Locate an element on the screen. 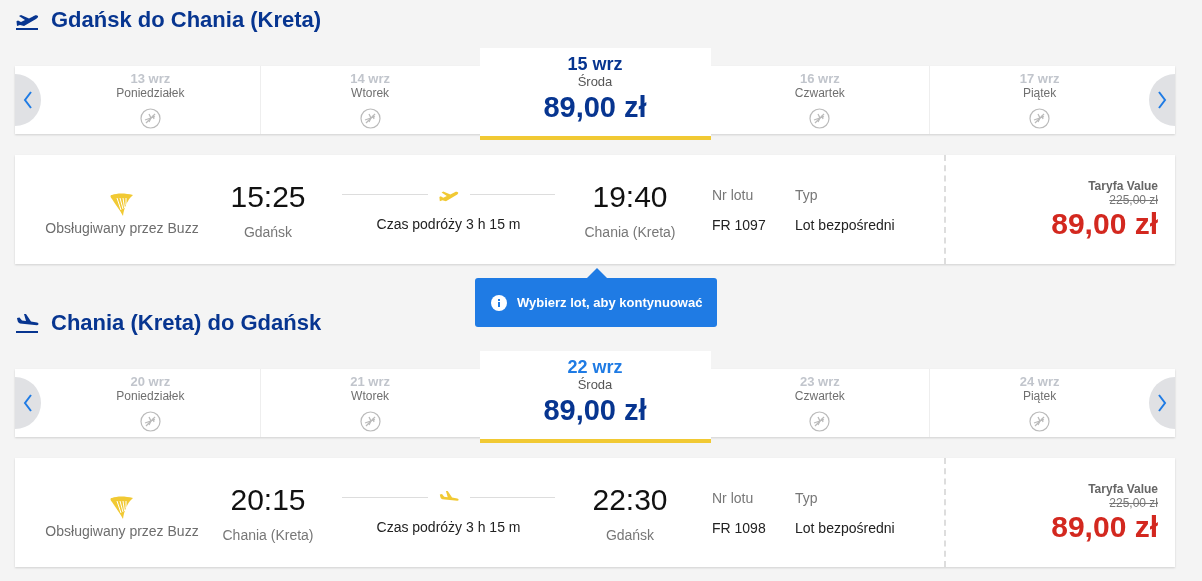 The width and height of the screenshot is (1202, 581). date-tab: 22 wrz Środa 89,00 zł is located at coordinates (595, 397).